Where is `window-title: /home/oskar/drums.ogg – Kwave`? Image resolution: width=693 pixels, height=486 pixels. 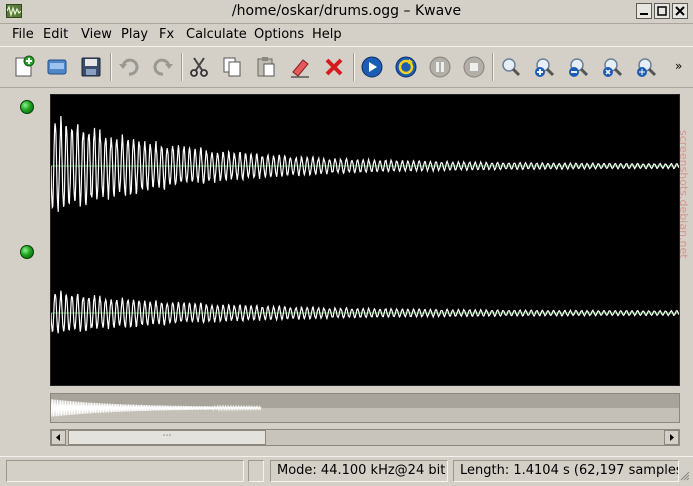
window-title: /home/oskar/drums.ogg – Kwave is located at coordinates (346, 11).